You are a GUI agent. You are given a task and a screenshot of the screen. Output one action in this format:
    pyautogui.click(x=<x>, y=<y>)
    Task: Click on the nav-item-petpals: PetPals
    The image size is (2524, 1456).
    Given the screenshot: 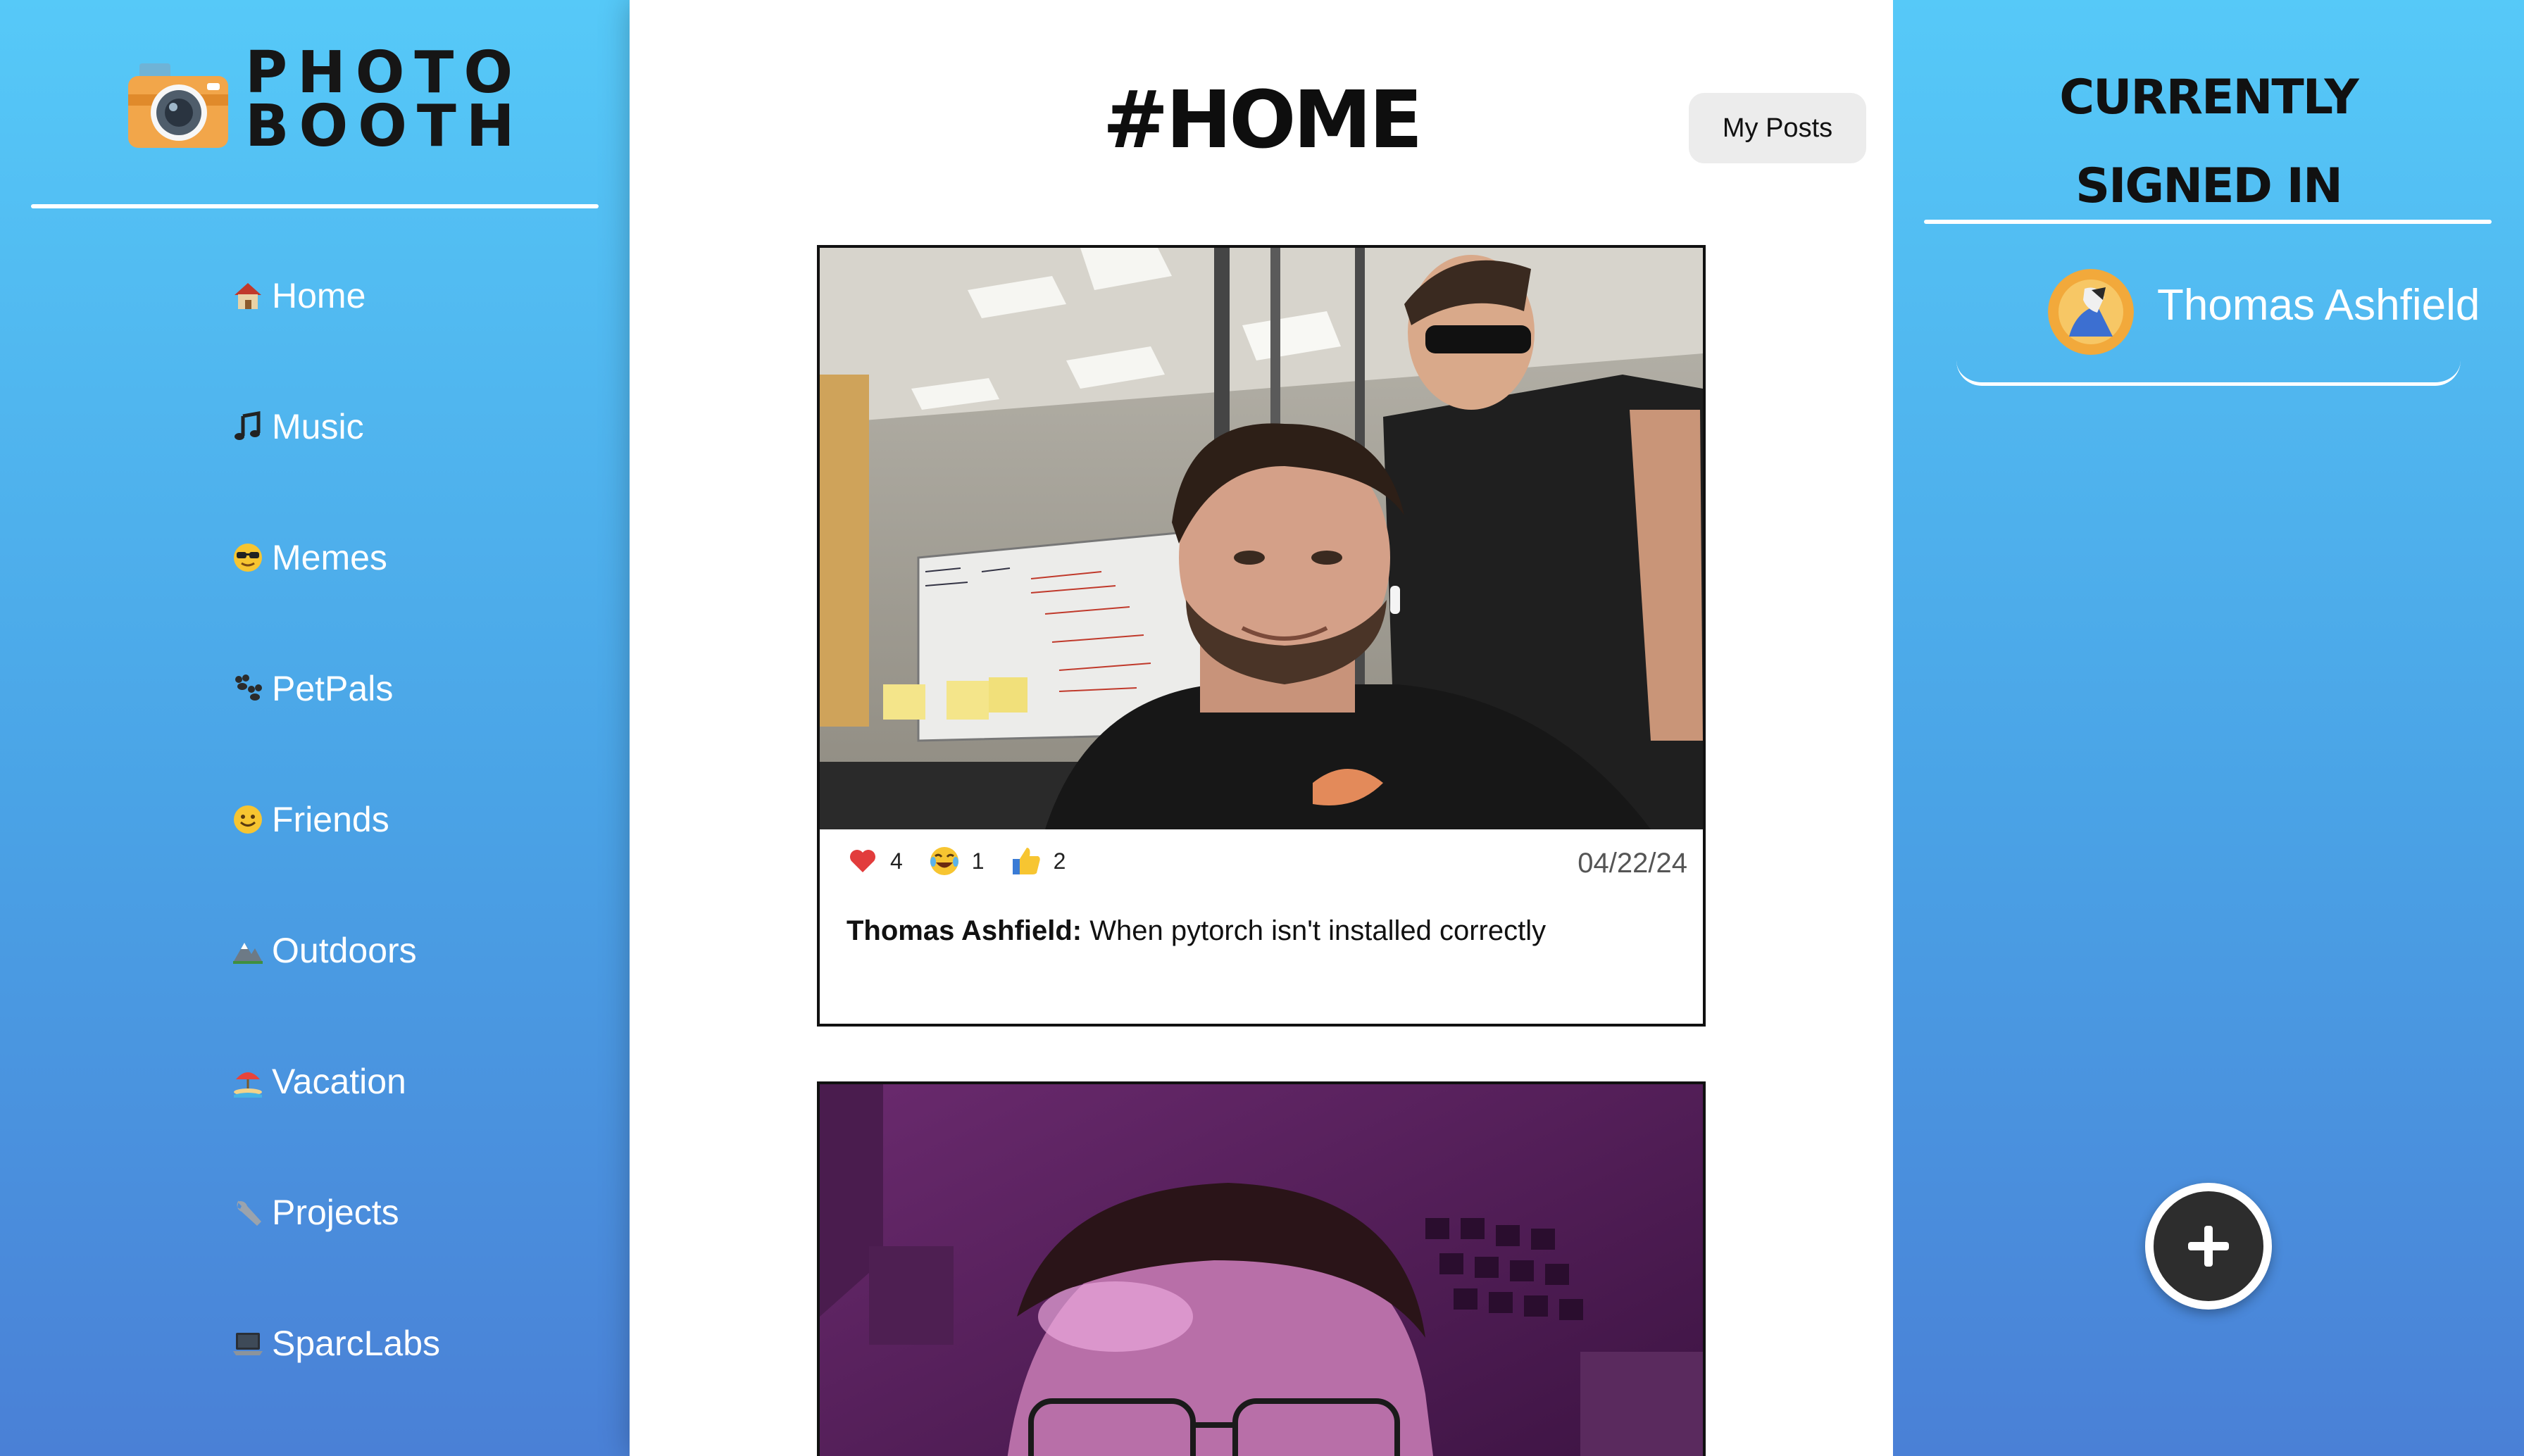 What is the action you would take?
    pyautogui.click(x=310, y=688)
    